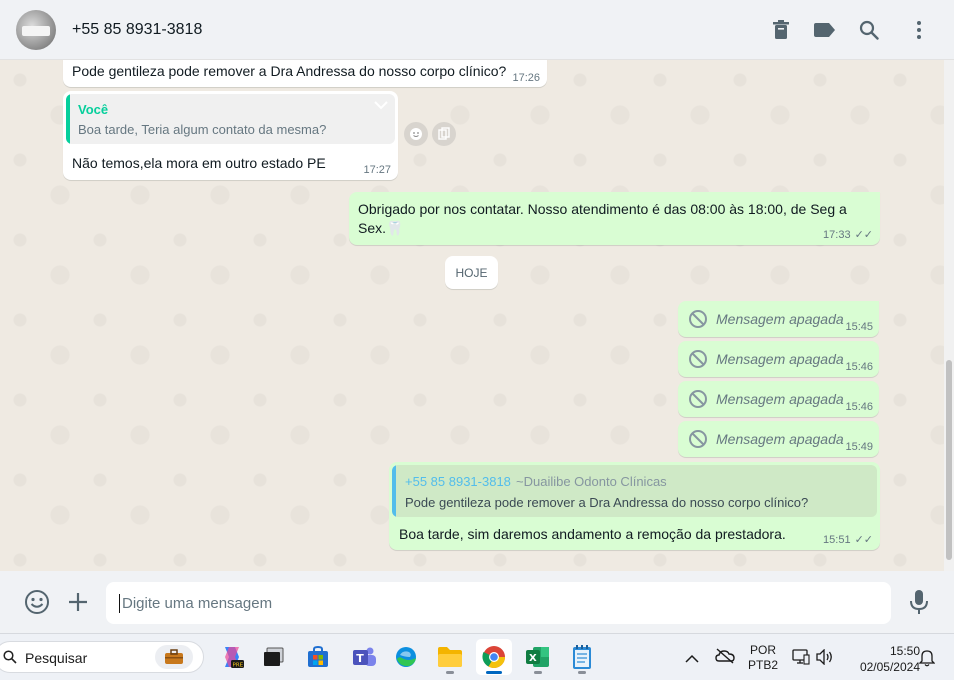  I want to click on emoji-reaction-icon, so click(416, 134).